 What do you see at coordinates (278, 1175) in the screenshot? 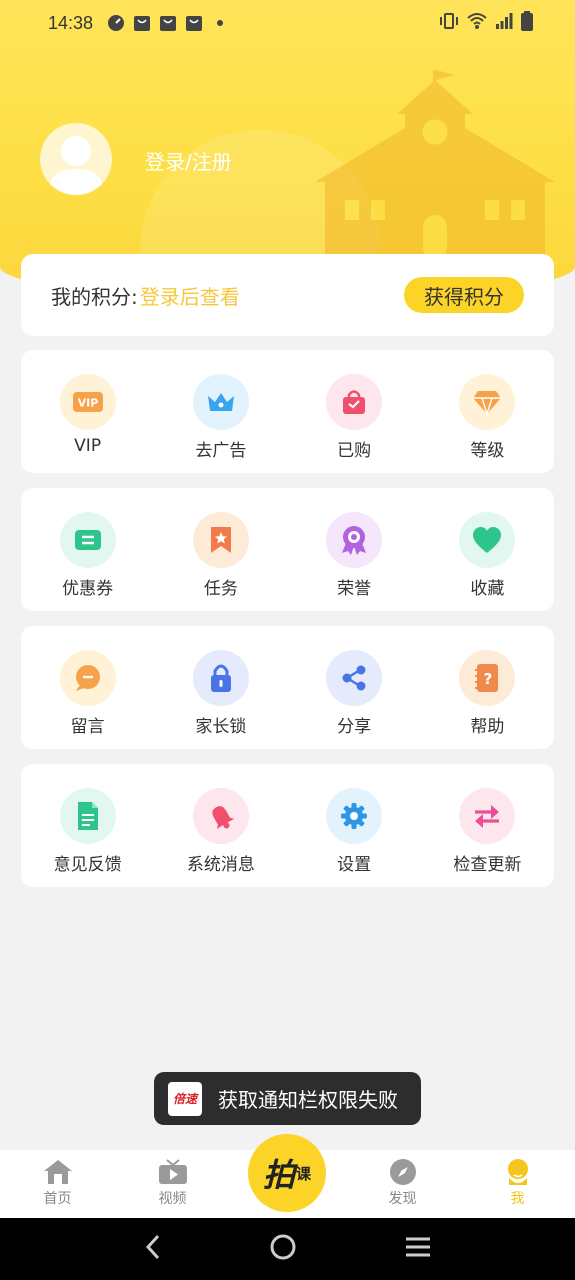
I see `center-logo-text: 拍` at bounding box center [278, 1175].